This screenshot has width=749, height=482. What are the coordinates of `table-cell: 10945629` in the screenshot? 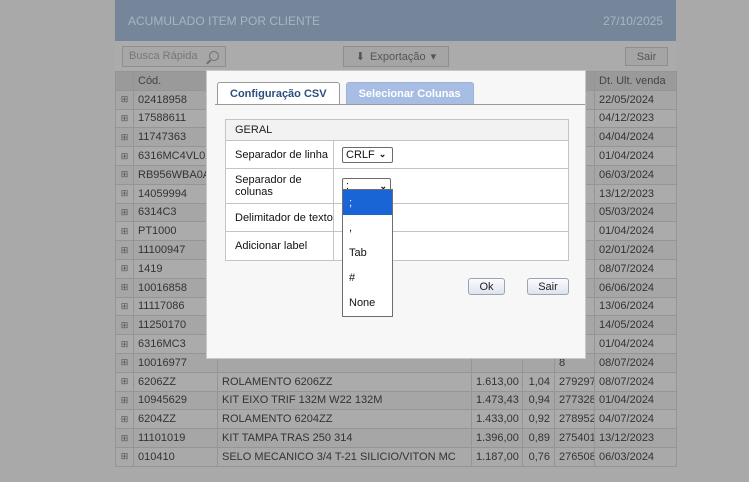 It's located at (175, 400).